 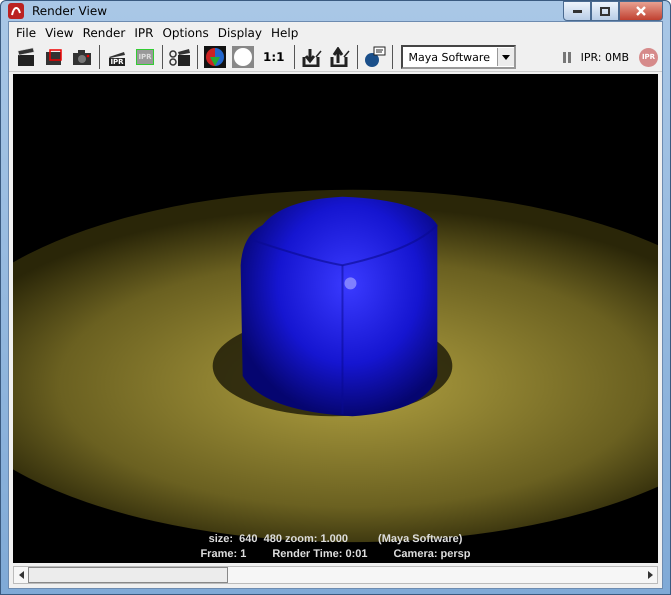 I want to click on renderer-dropdown: Maya Software, so click(x=458, y=57).